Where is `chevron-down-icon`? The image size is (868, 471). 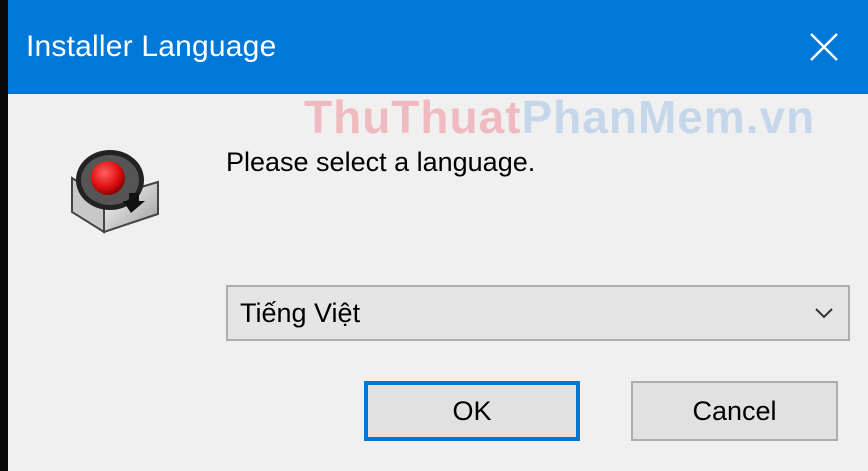
chevron-down-icon is located at coordinates (824, 313).